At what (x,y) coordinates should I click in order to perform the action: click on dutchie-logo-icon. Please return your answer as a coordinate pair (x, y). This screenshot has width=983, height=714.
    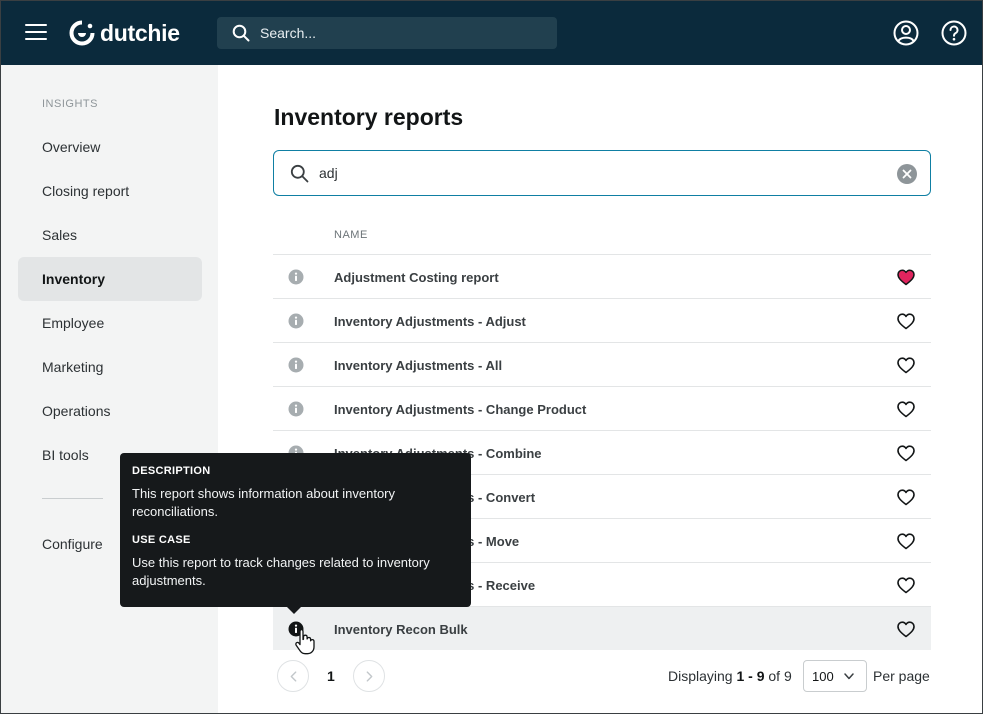
    Looking at the image, I should click on (82, 33).